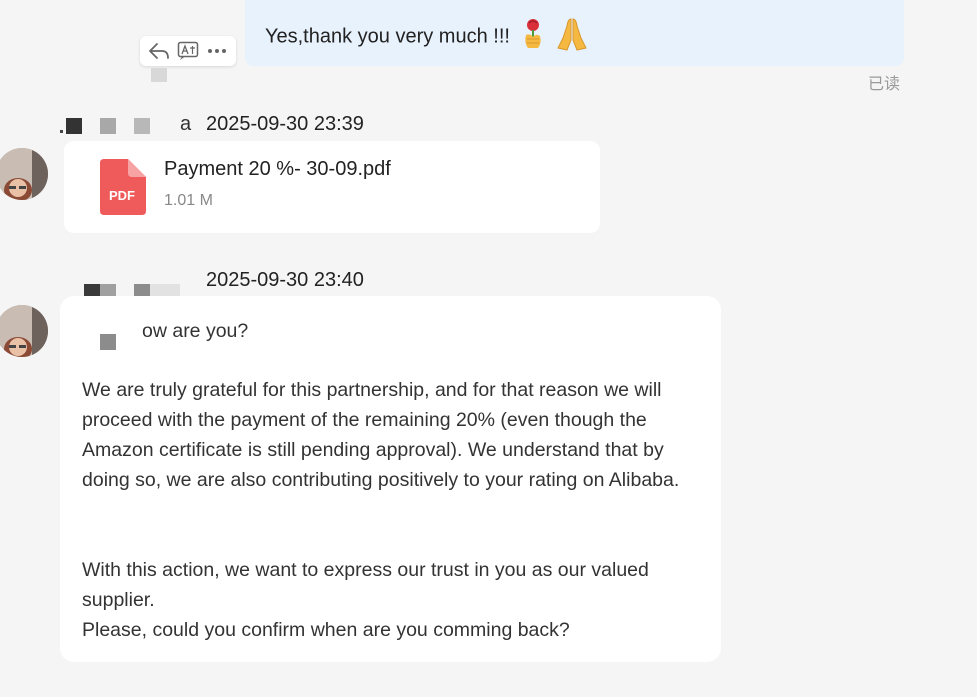  I want to click on redacted-block, so click(159, 75).